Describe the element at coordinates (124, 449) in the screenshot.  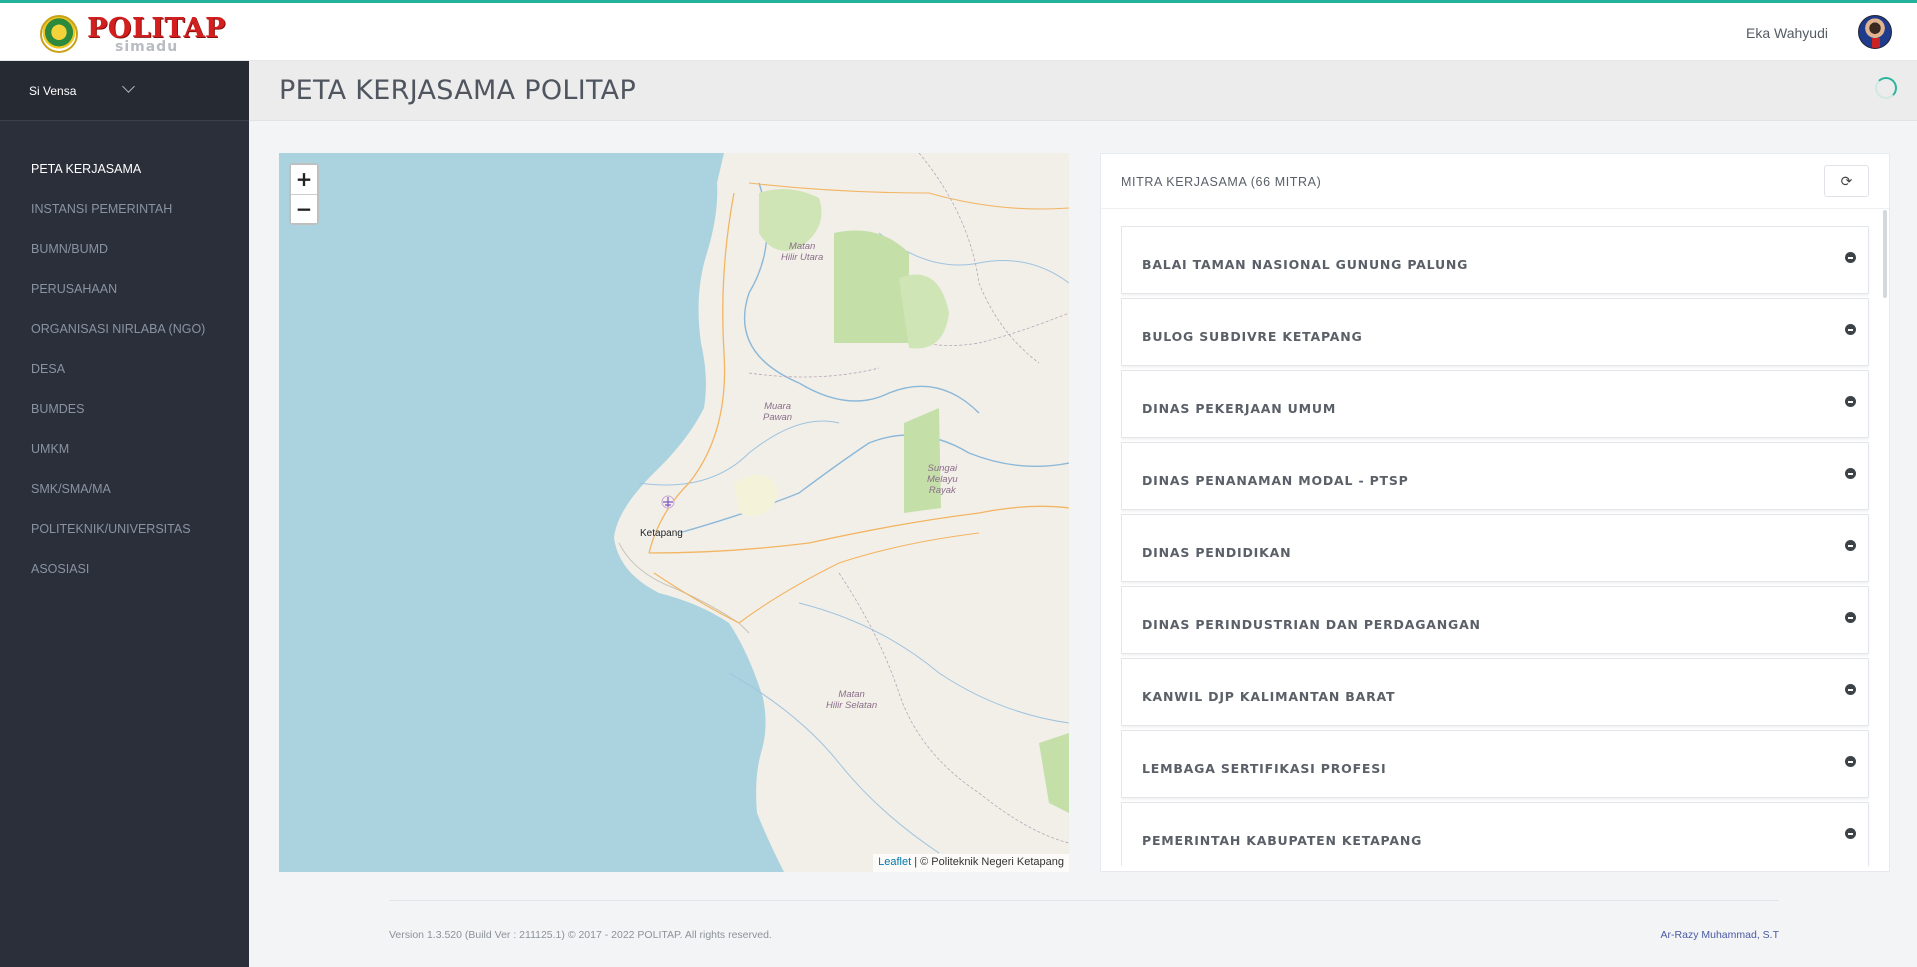
I see `sidebar-item-umkm: UMKM` at that location.